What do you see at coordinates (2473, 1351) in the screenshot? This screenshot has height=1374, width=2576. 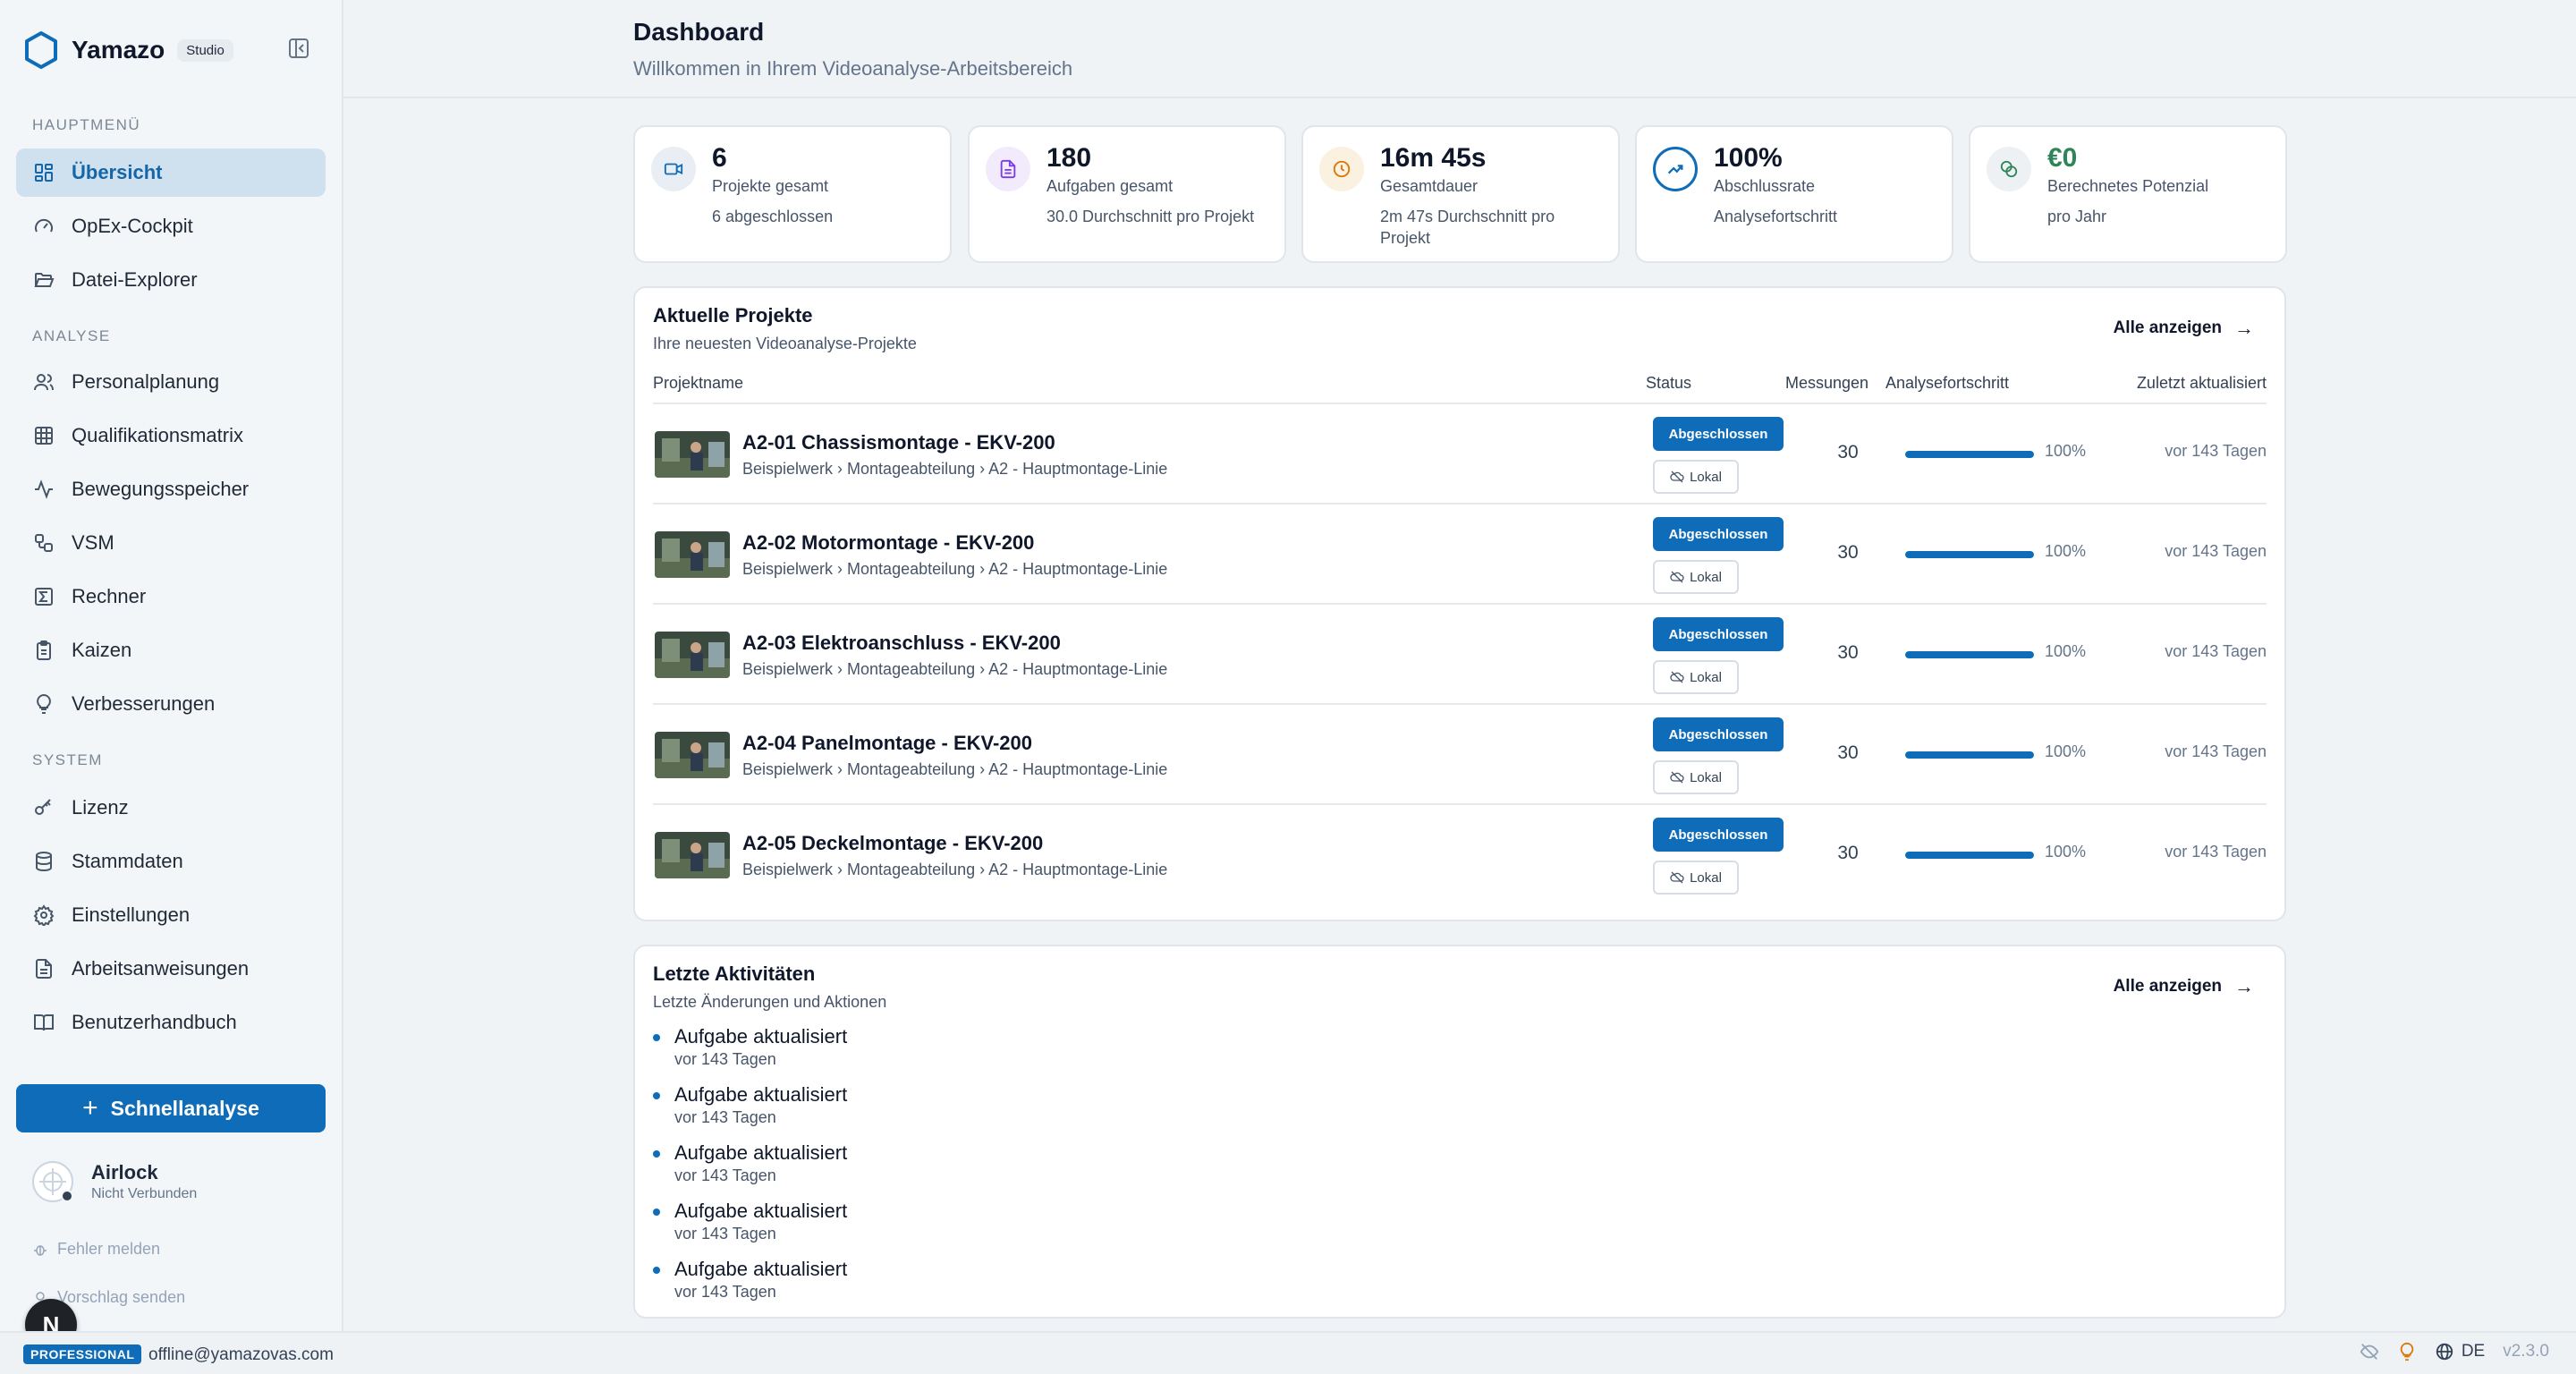 I see `language-label: DE` at bounding box center [2473, 1351].